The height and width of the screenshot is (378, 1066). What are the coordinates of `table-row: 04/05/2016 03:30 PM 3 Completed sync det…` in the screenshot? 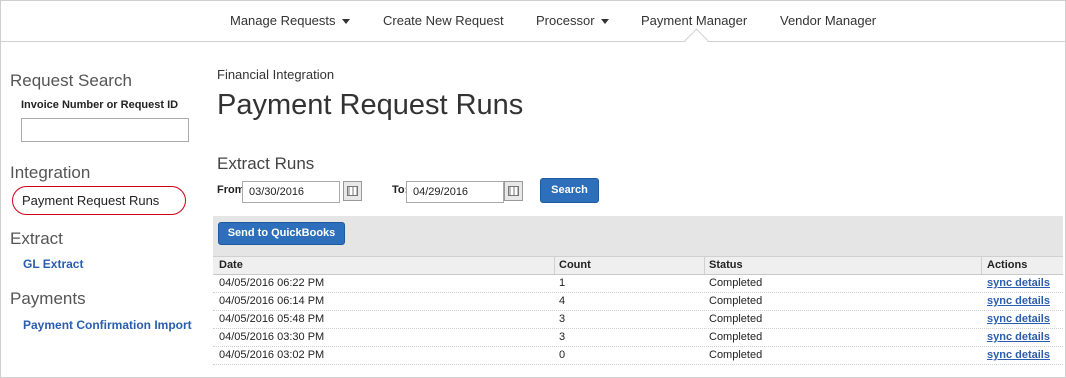 It's located at (638, 338).